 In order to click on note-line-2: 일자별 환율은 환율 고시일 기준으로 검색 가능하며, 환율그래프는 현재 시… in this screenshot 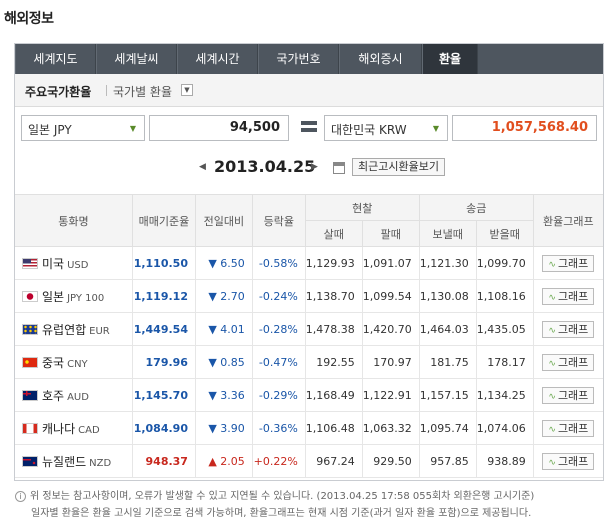, I will do `click(281, 513)`.